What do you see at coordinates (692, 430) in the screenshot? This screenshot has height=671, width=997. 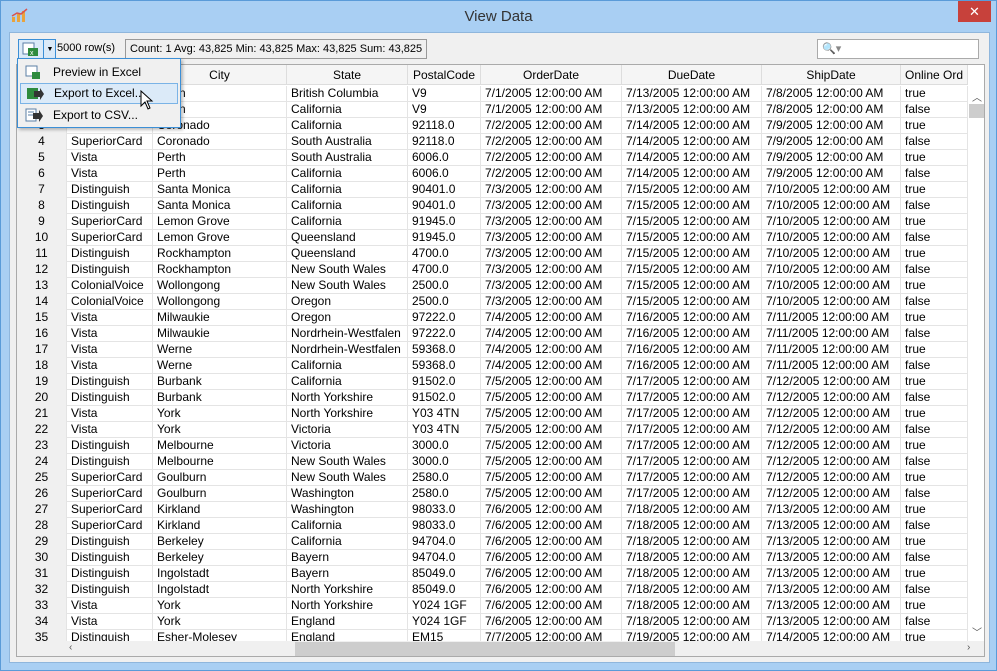 I see `cell-due-date: 7/17/2005 12:00:00 AM` at bounding box center [692, 430].